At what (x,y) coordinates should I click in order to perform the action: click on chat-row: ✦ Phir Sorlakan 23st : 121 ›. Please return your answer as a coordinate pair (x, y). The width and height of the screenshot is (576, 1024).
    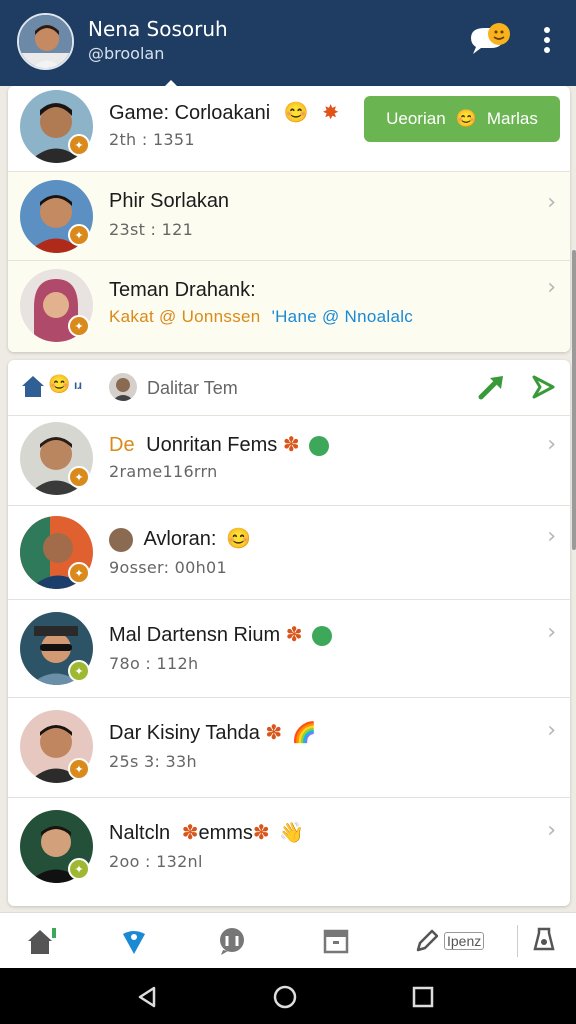
    Looking at the image, I should click on (289, 216).